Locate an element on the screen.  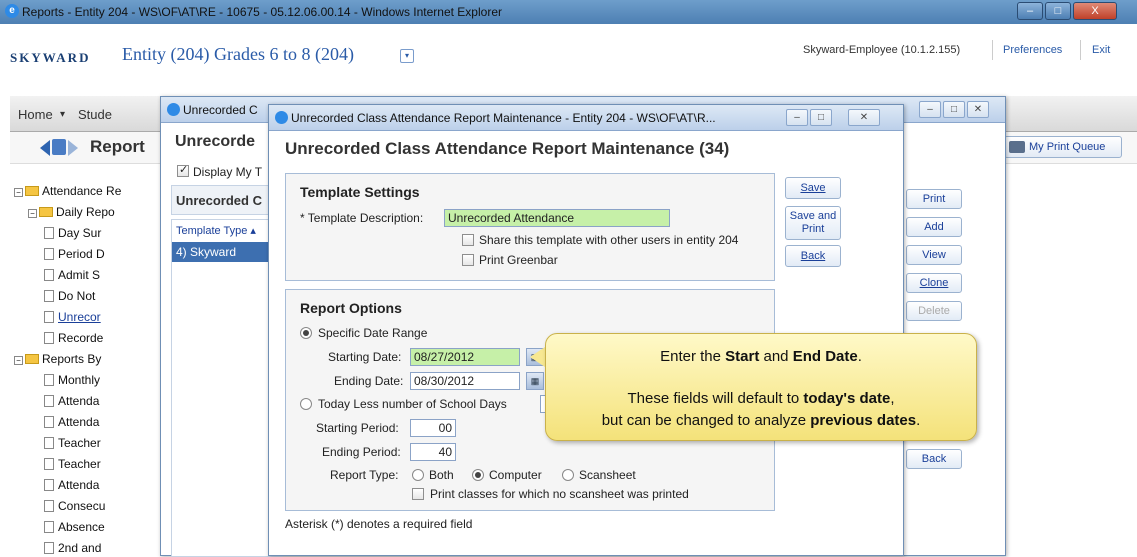
save-and-print-button: Save and Print is located at coordinates (813, 223).